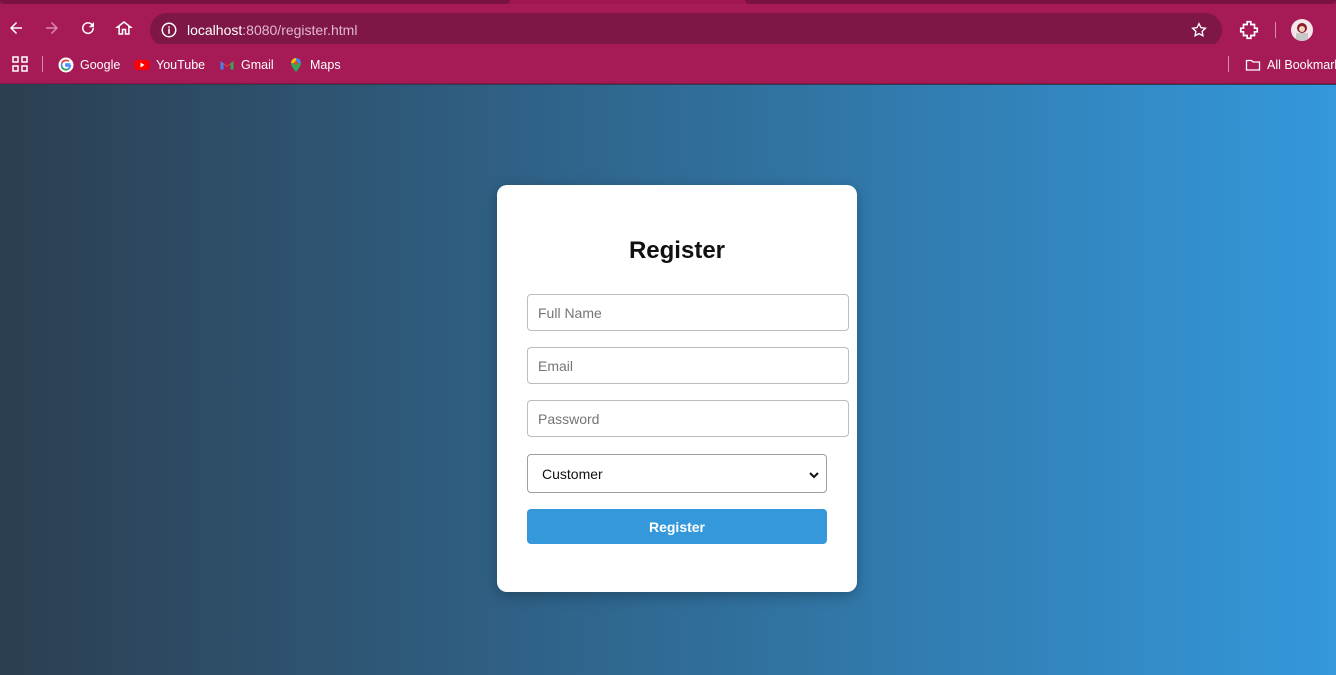  I want to click on bookmarks-bar: Google YouTube Gmail Maps All Bookmarks, so click(668, 64).